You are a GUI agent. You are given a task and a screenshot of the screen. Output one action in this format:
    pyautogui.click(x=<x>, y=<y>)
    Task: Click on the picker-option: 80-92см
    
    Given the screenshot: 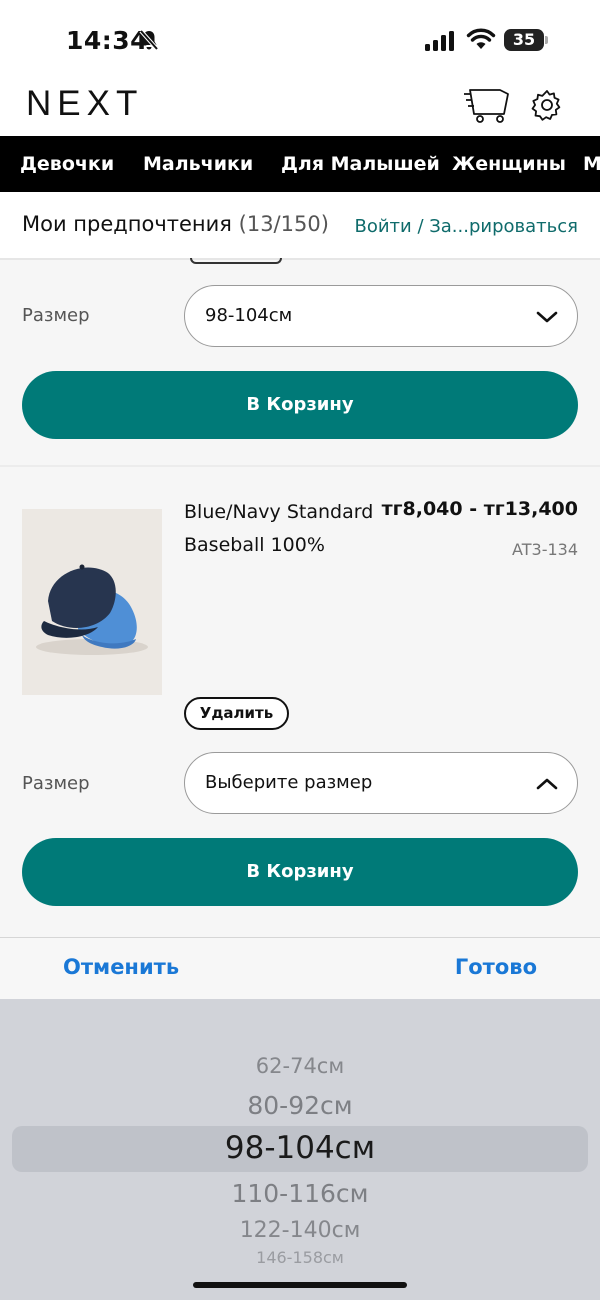 What is the action you would take?
    pyautogui.click(x=300, y=1105)
    